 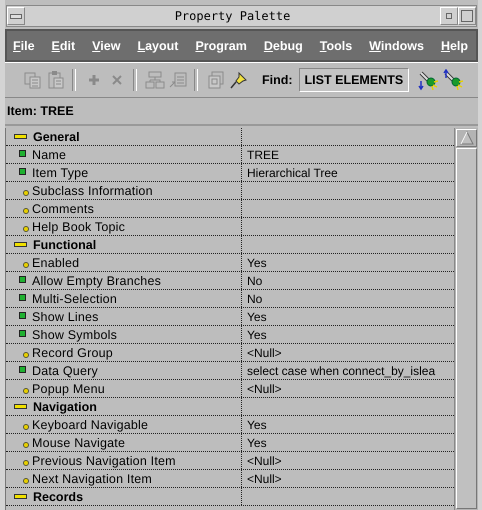 I want to click on property-name: Name, so click(x=49, y=155).